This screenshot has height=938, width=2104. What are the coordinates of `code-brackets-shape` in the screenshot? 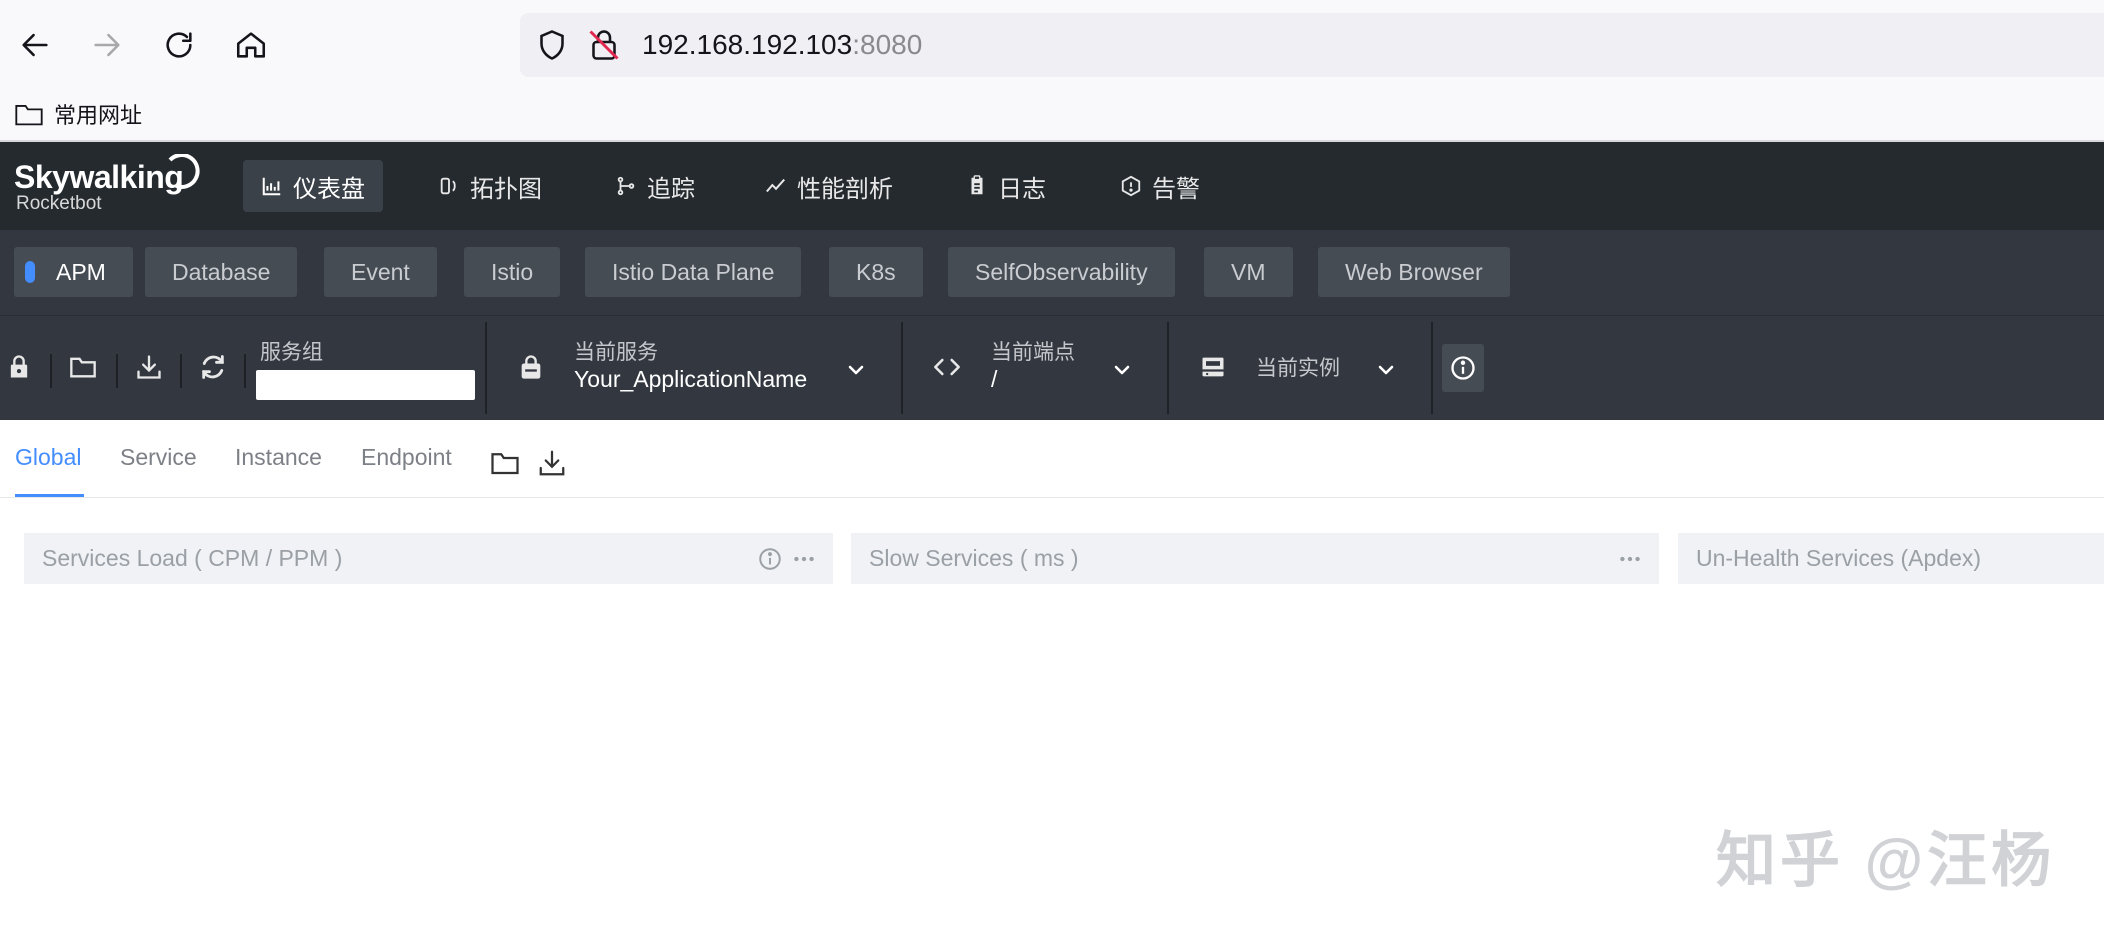 It's located at (947, 367).